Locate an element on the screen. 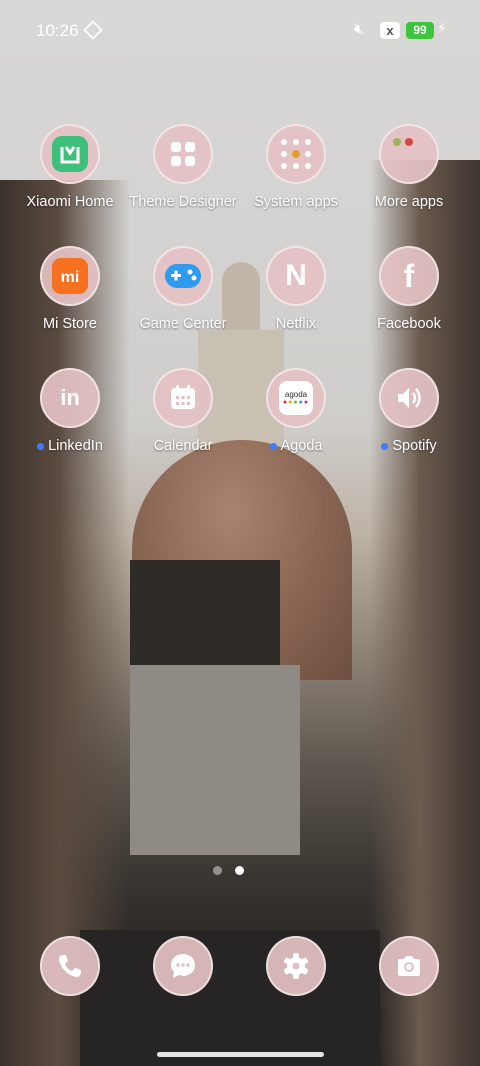 Image resolution: width=480 pixels, height=1066 pixels. netflix-glyph: N is located at coordinates (296, 275).